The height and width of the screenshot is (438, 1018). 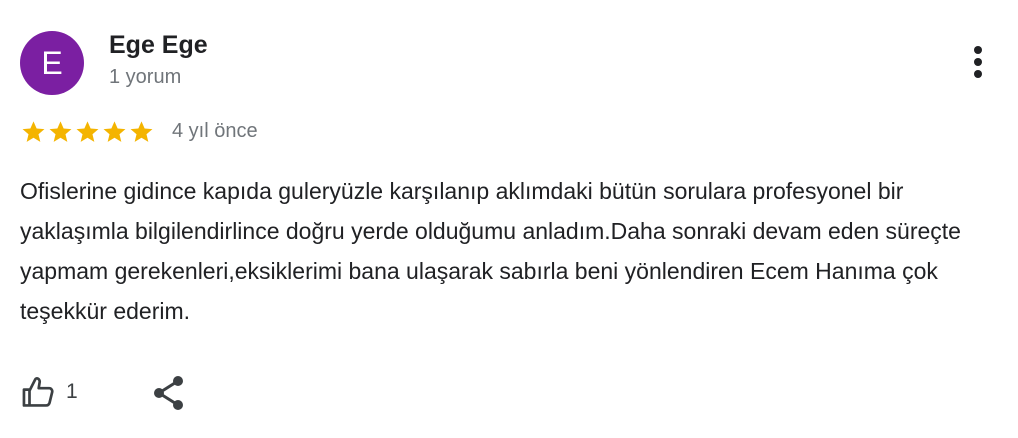 I want to click on share-button, so click(x=169, y=393).